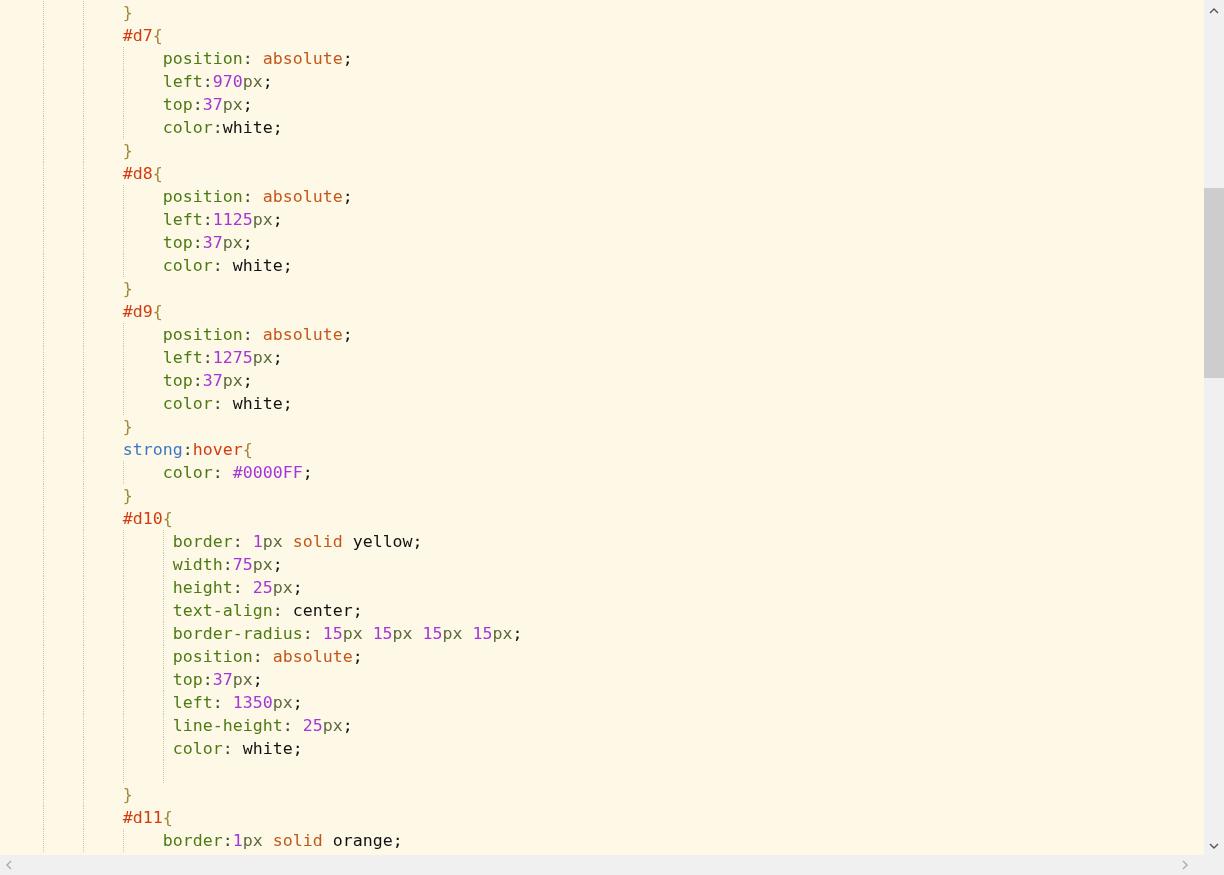 The height and width of the screenshot is (875, 1224). Describe the element at coordinates (183, 610) in the screenshot. I see `code-line: text-align: center;` at that location.